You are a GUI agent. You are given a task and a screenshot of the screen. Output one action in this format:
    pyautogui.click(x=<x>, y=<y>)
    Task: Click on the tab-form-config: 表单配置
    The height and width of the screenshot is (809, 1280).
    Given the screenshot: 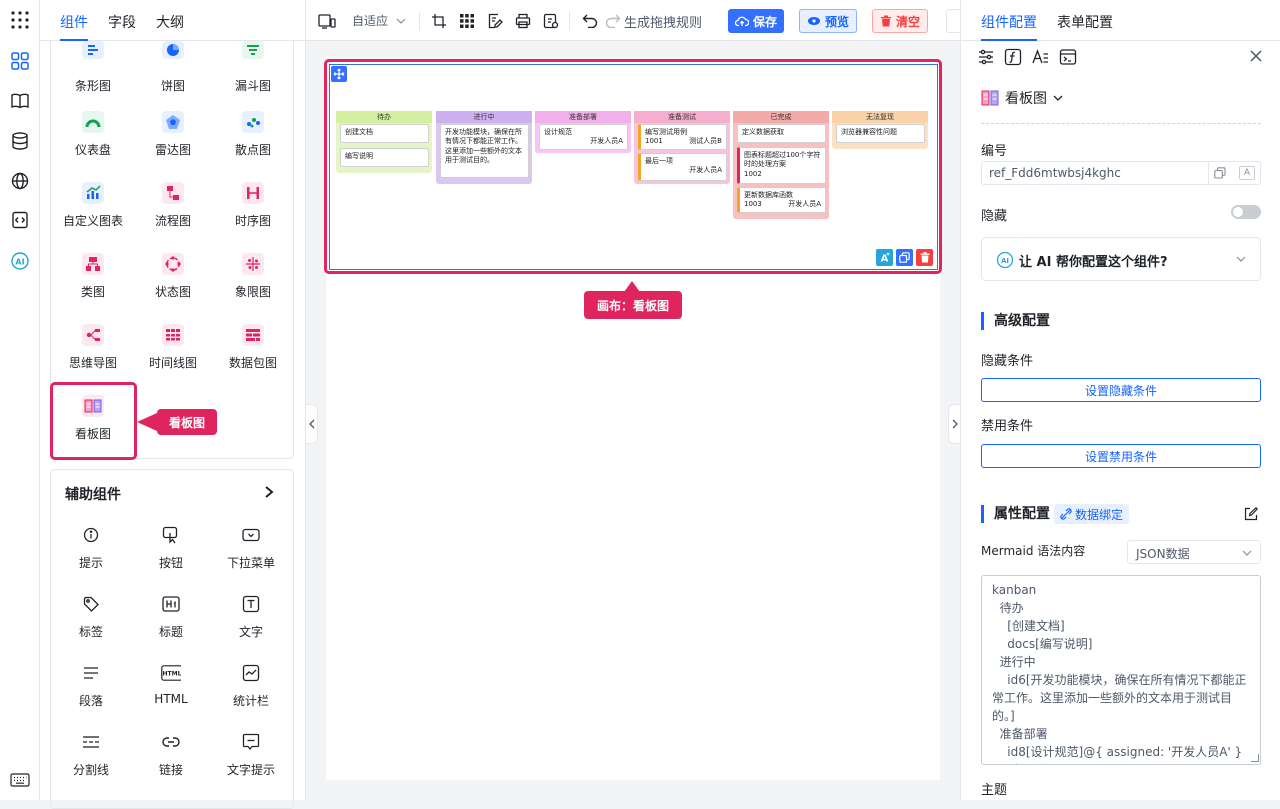 What is the action you would take?
    pyautogui.click(x=1085, y=22)
    